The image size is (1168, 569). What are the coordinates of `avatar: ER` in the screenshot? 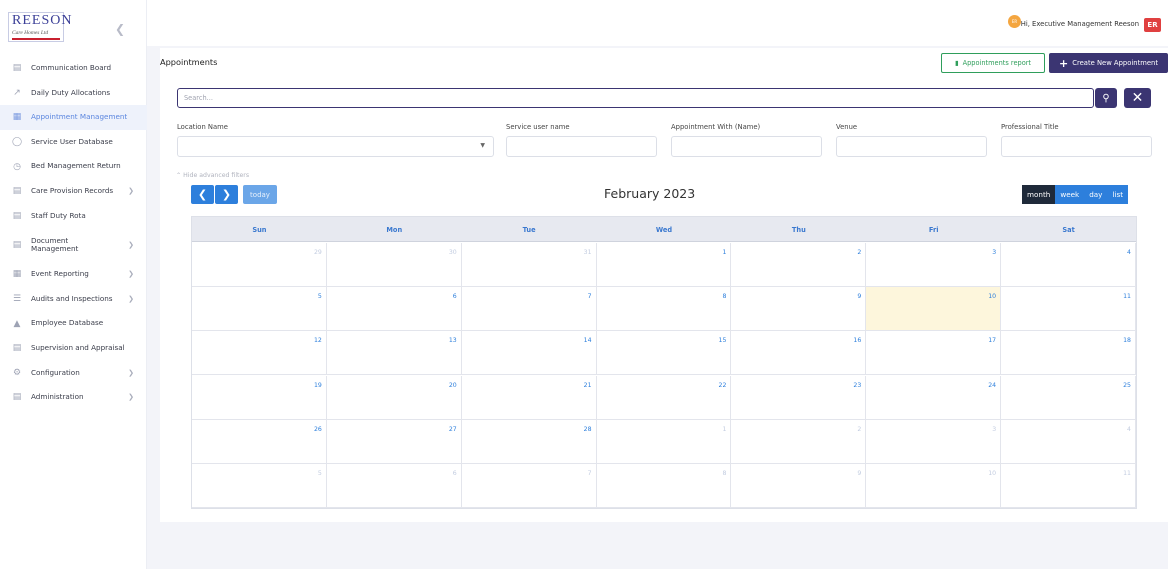 It's located at (1152, 25).